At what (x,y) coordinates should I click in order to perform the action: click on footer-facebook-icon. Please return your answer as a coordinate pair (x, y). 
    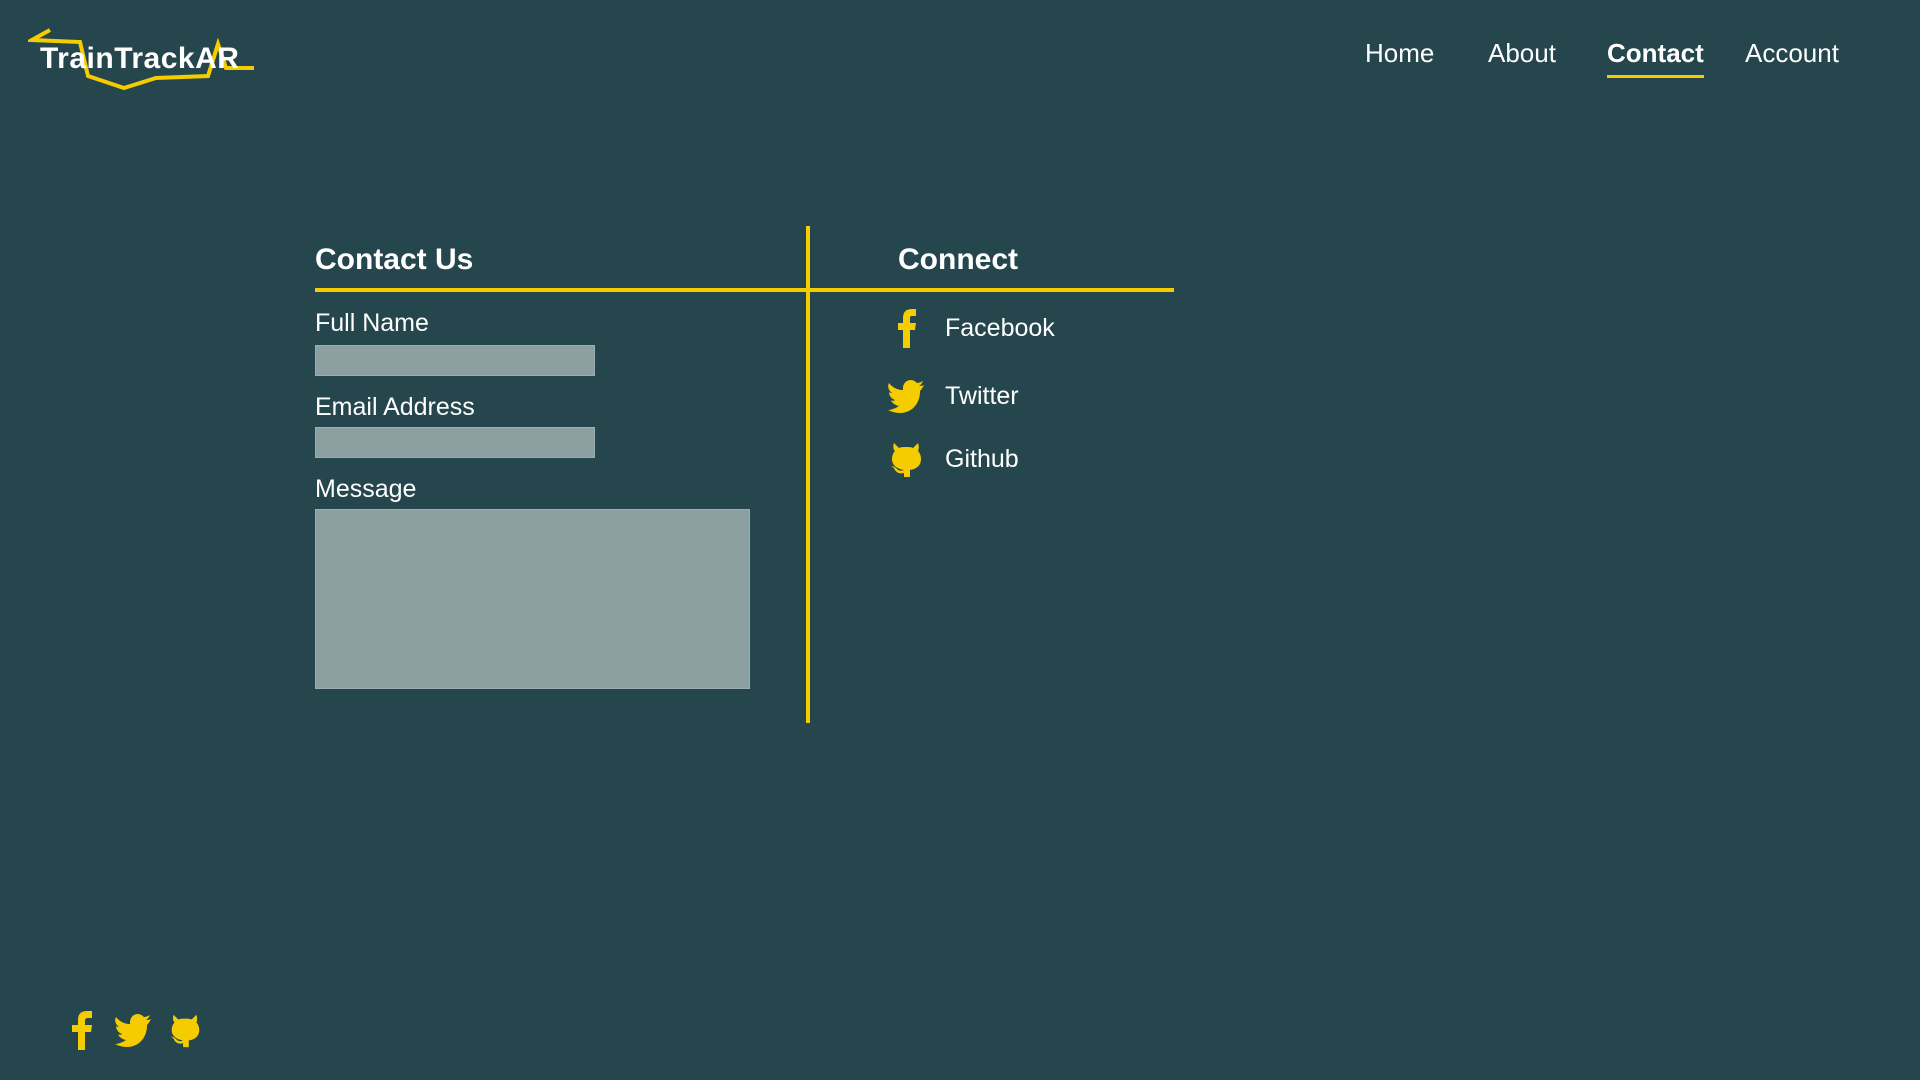
    Looking at the image, I should click on (83, 1030).